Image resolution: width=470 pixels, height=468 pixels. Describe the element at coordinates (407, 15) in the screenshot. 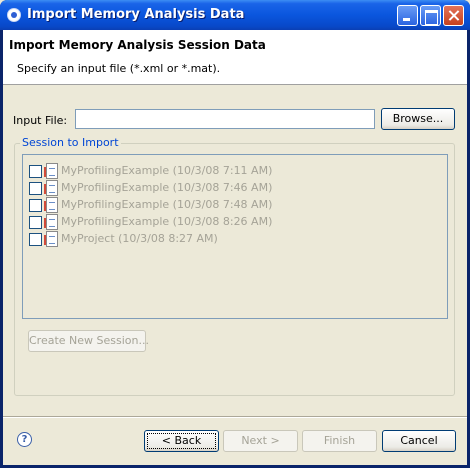

I see `minimize-button` at that location.